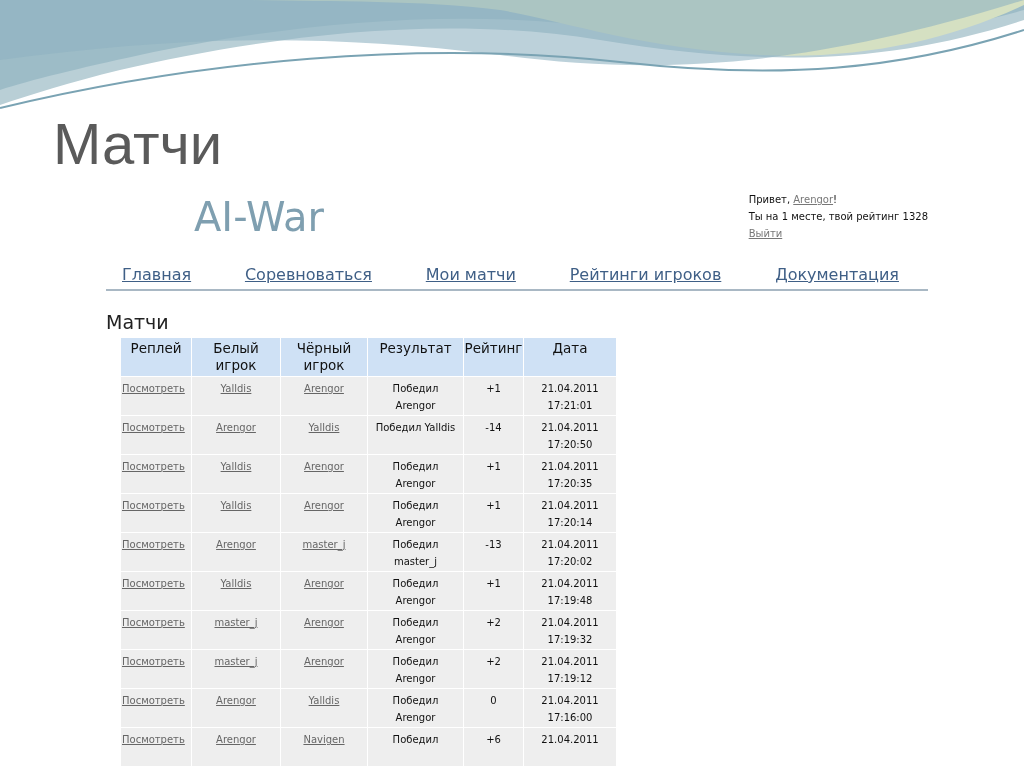 This screenshot has width=1024, height=768. Describe the element at coordinates (324, 739) in the screenshot. I see `player-link: Navigen` at that location.